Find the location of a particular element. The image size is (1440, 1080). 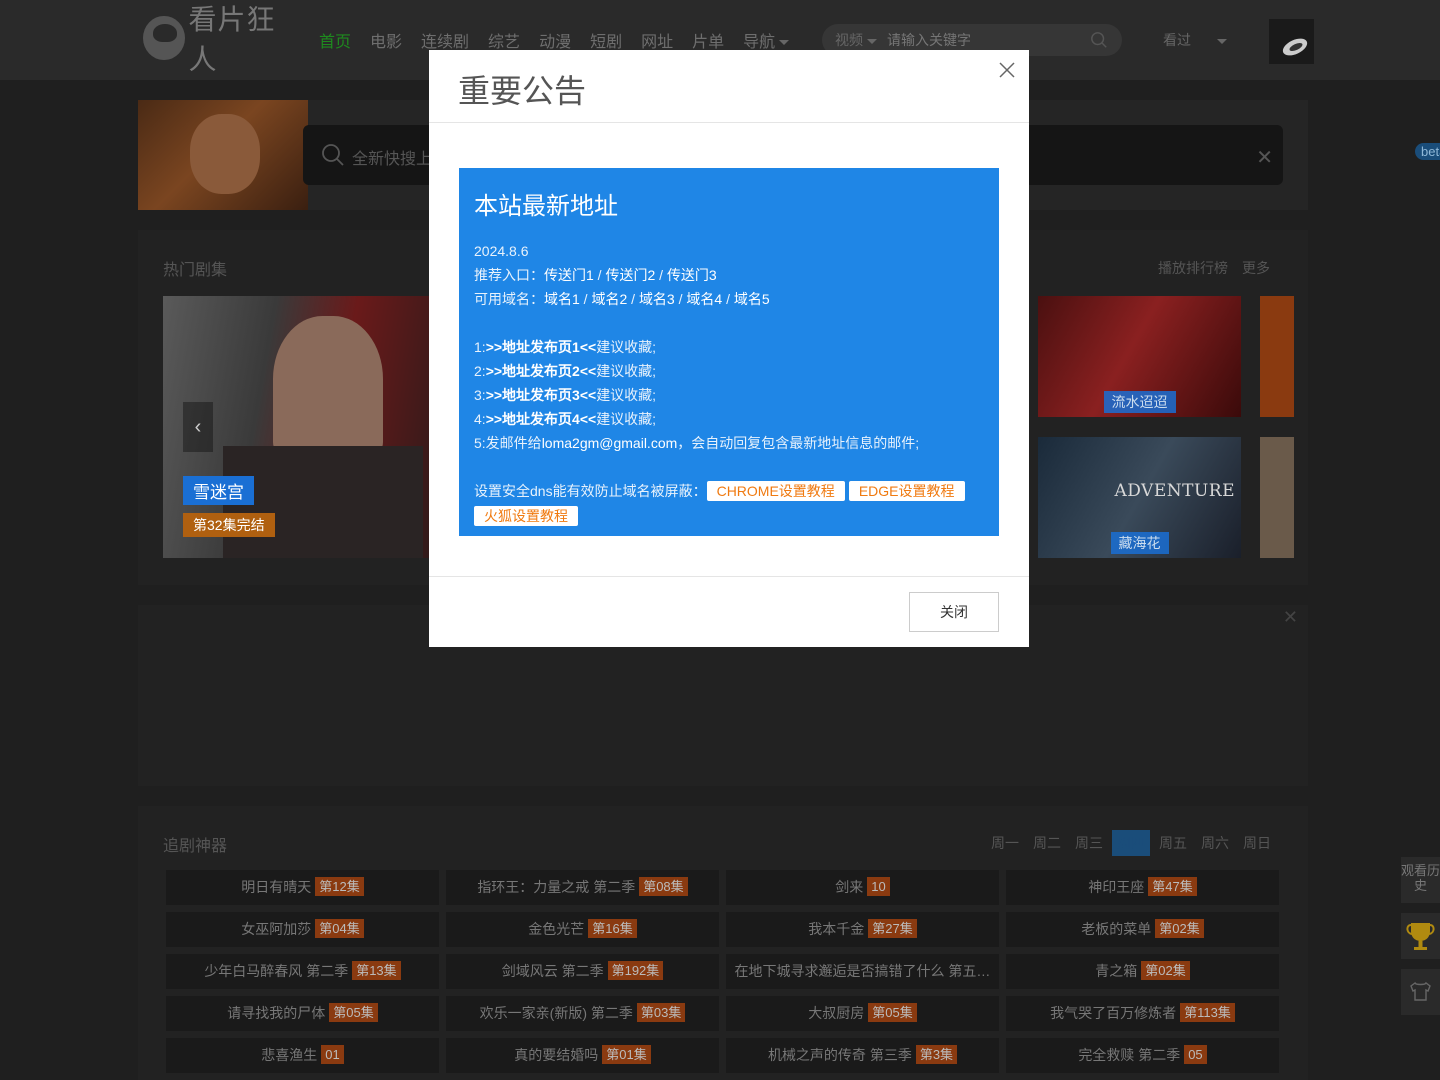

domain-link-5: 域名5 is located at coordinates (752, 299).